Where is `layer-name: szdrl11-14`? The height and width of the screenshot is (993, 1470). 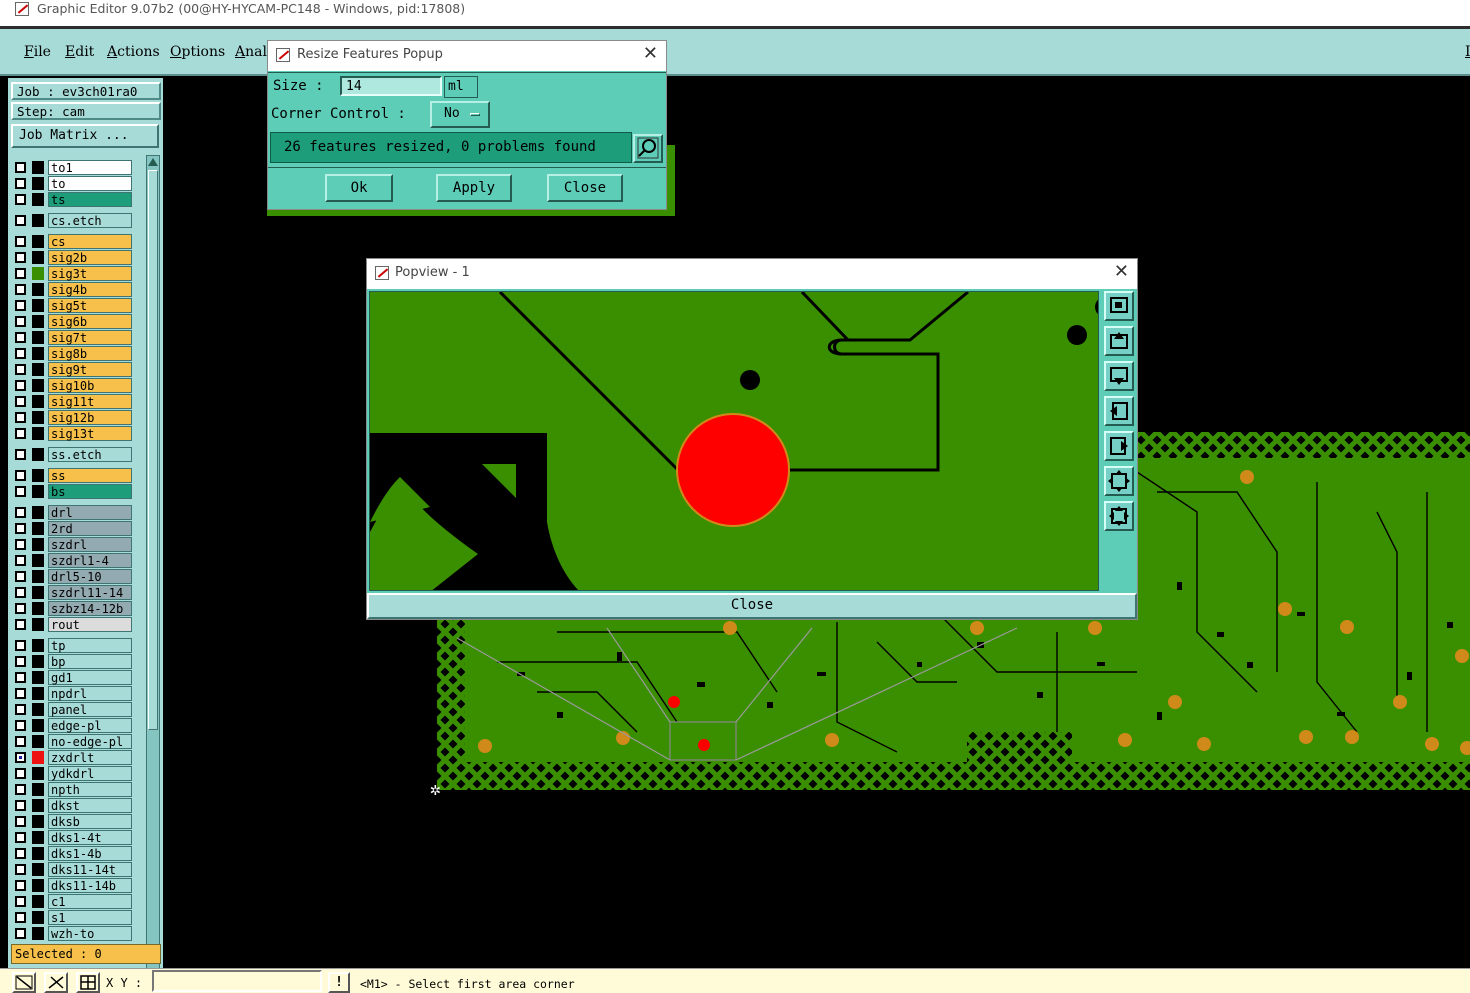 layer-name: szdrl11-14 is located at coordinates (90, 592).